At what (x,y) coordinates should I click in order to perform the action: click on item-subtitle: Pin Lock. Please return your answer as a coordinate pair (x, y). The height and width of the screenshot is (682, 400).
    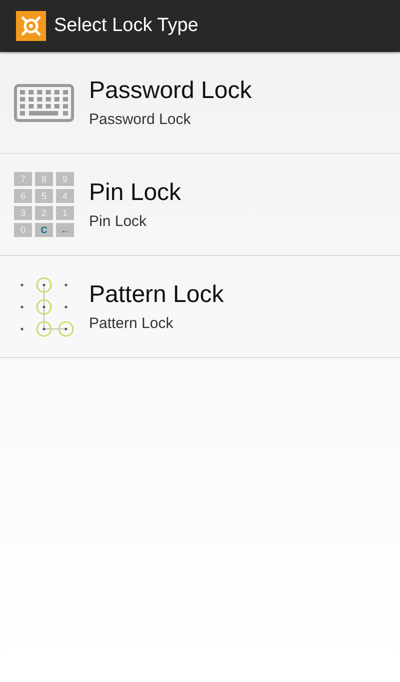
    Looking at the image, I should click on (118, 221).